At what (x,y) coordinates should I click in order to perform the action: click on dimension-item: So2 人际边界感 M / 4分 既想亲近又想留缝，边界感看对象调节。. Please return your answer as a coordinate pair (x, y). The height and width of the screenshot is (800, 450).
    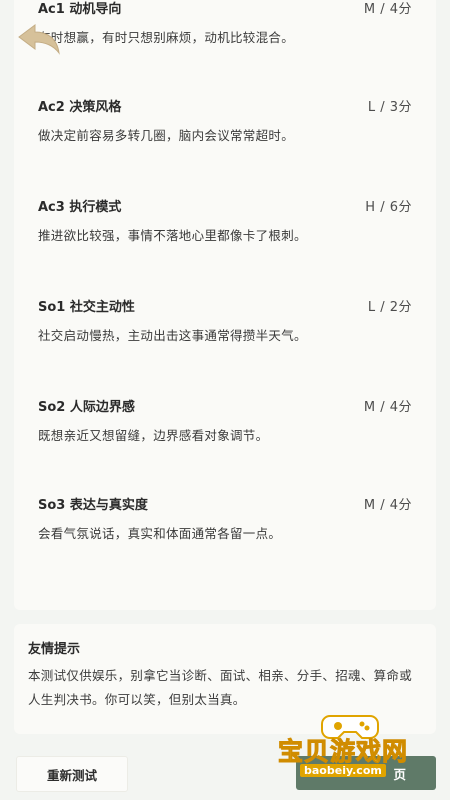
    Looking at the image, I should click on (225, 420).